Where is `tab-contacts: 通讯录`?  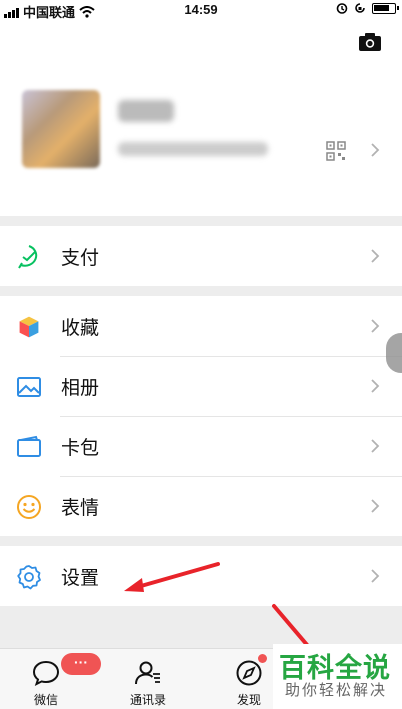 tab-contacts: 通讯录 is located at coordinates (148, 679).